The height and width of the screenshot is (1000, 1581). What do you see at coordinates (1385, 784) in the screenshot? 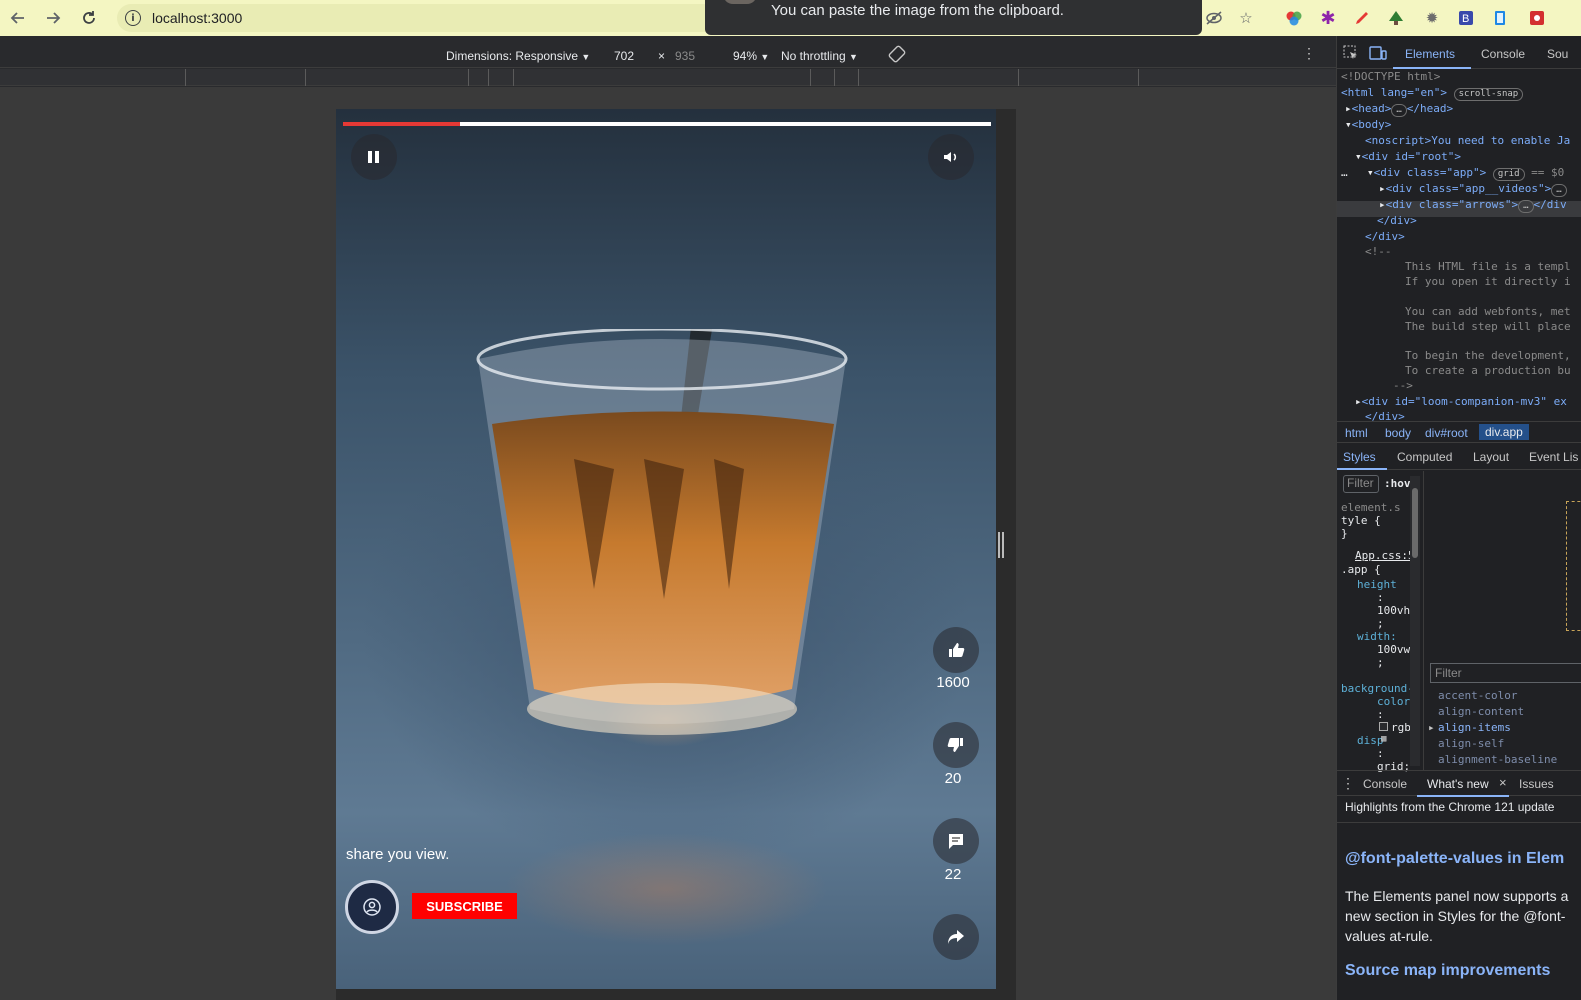
I see `drawer-tab-console: Console` at bounding box center [1385, 784].